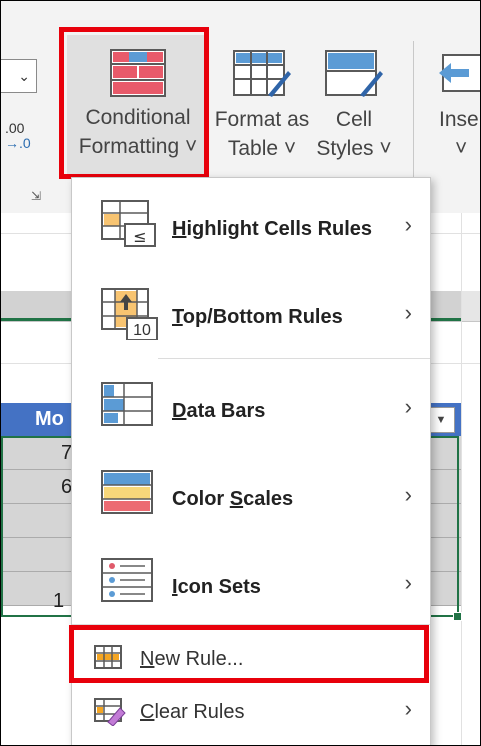 The height and width of the screenshot is (746, 481). Describe the element at coordinates (413, 111) in the screenshot. I see `group-separator` at that location.